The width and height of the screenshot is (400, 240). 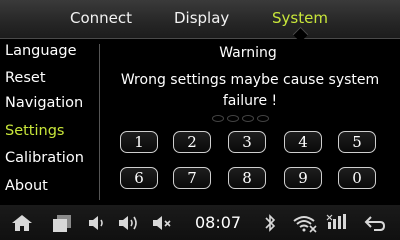 I want to click on bottom-bar: 08:07, so click(x=200, y=222).